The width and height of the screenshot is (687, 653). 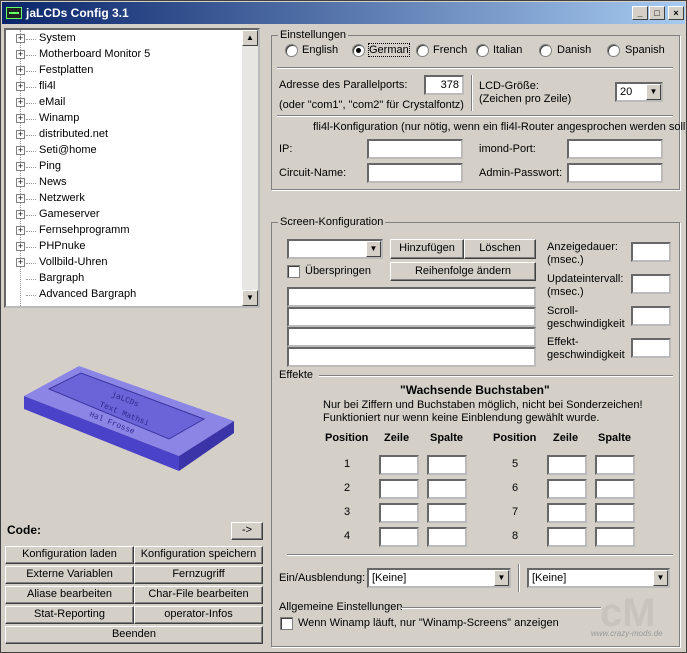 What do you see at coordinates (126, 231) in the screenshot?
I see `tree-item: + Fernsehprogramm` at bounding box center [126, 231].